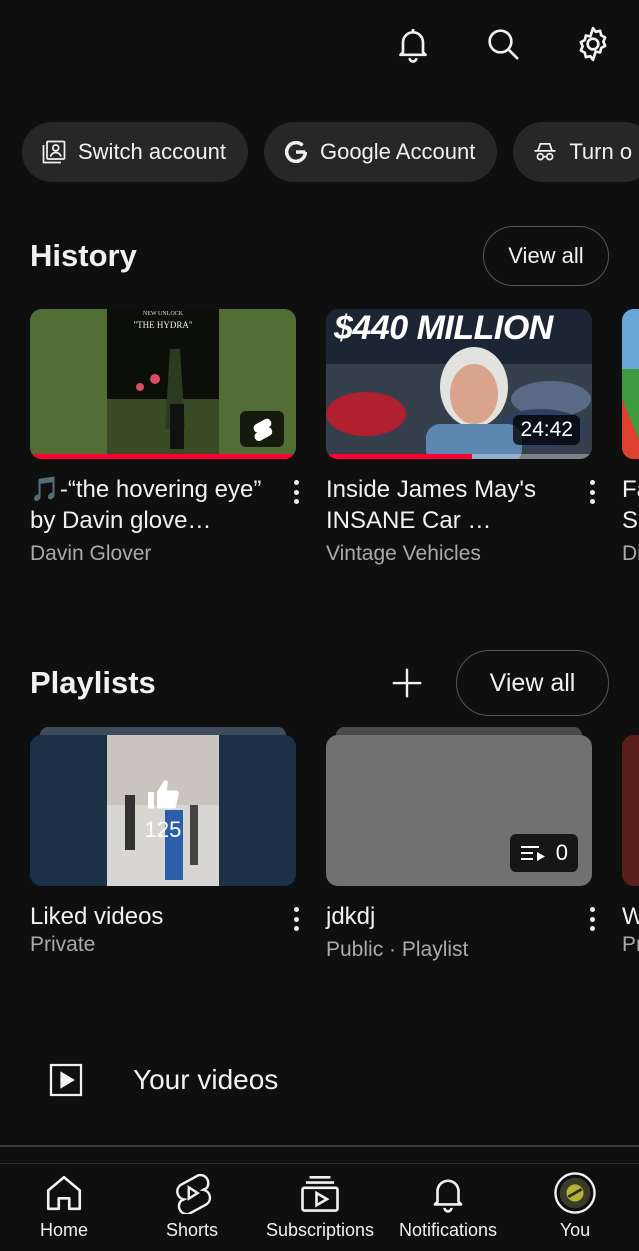 The width and height of the screenshot is (639, 1251). Describe the element at coordinates (443, 328) in the screenshot. I see `thumbnail-caption: $440 MILLION` at that location.